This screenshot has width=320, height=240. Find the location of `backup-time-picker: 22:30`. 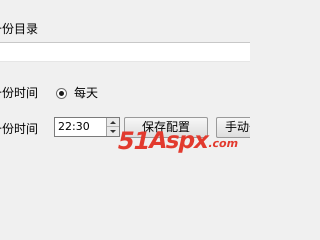

backup-time-picker: 22:30 is located at coordinates (87, 127).